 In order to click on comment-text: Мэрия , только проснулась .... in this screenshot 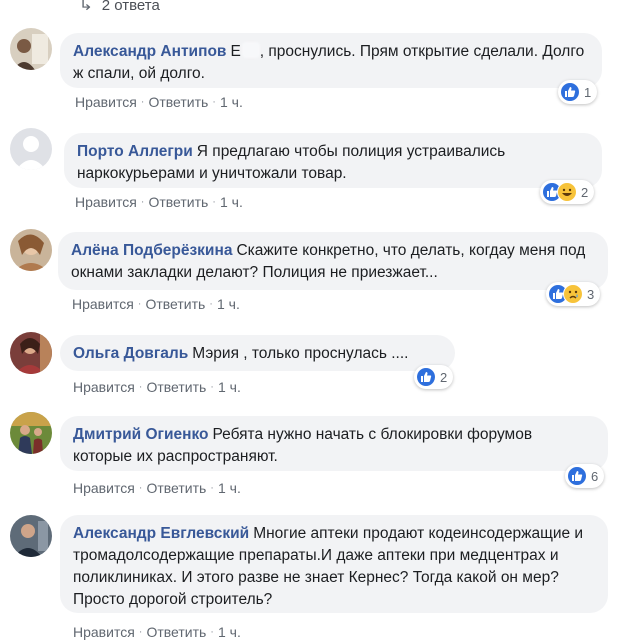, I will do `click(300, 353)`.